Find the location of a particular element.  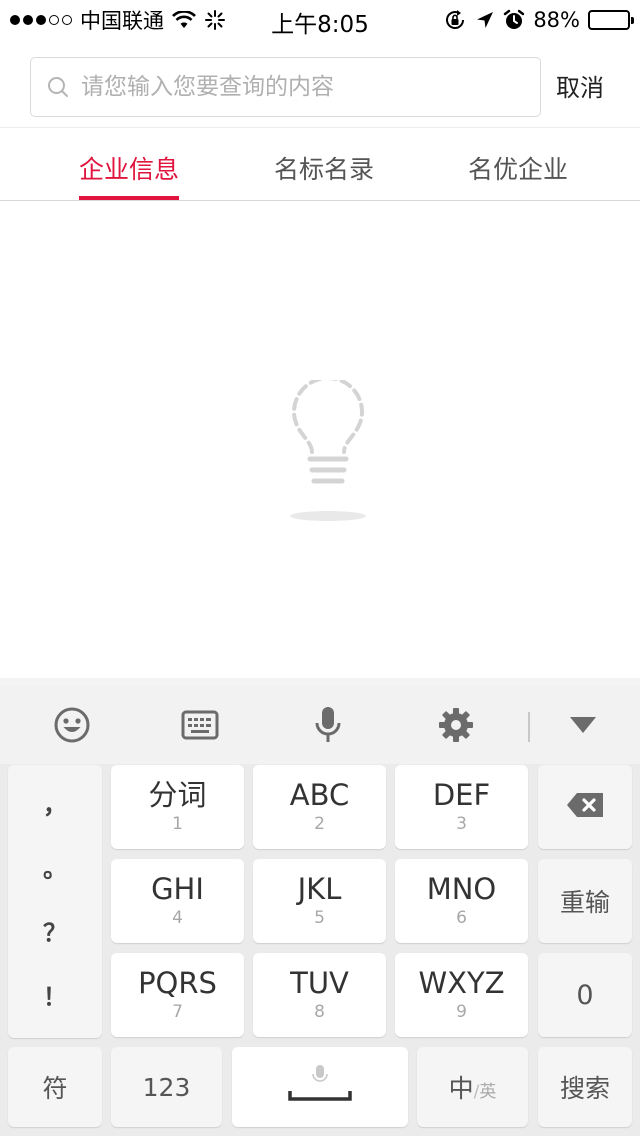

emoji-icon is located at coordinates (72, 725).